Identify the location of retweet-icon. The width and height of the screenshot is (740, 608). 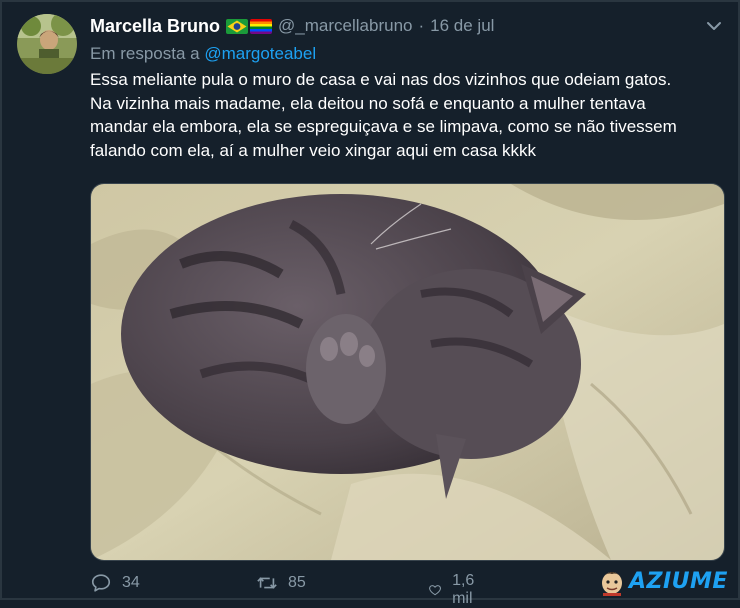
(267, 583).